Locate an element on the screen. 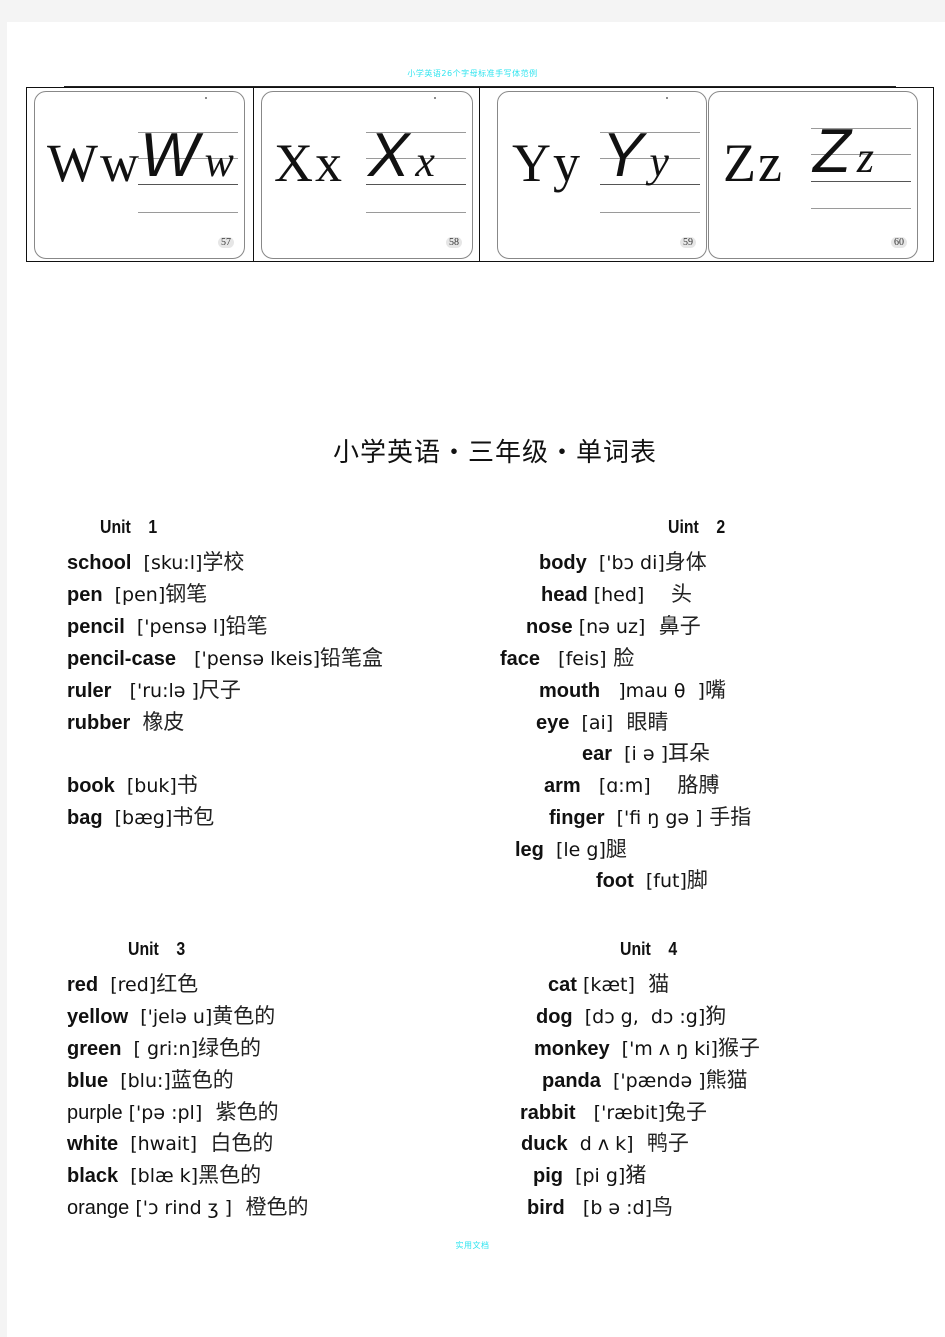 The height and width of the screenshot is (1337, 945). handwriting-lines: Ww is located at coordinates (188, 169).